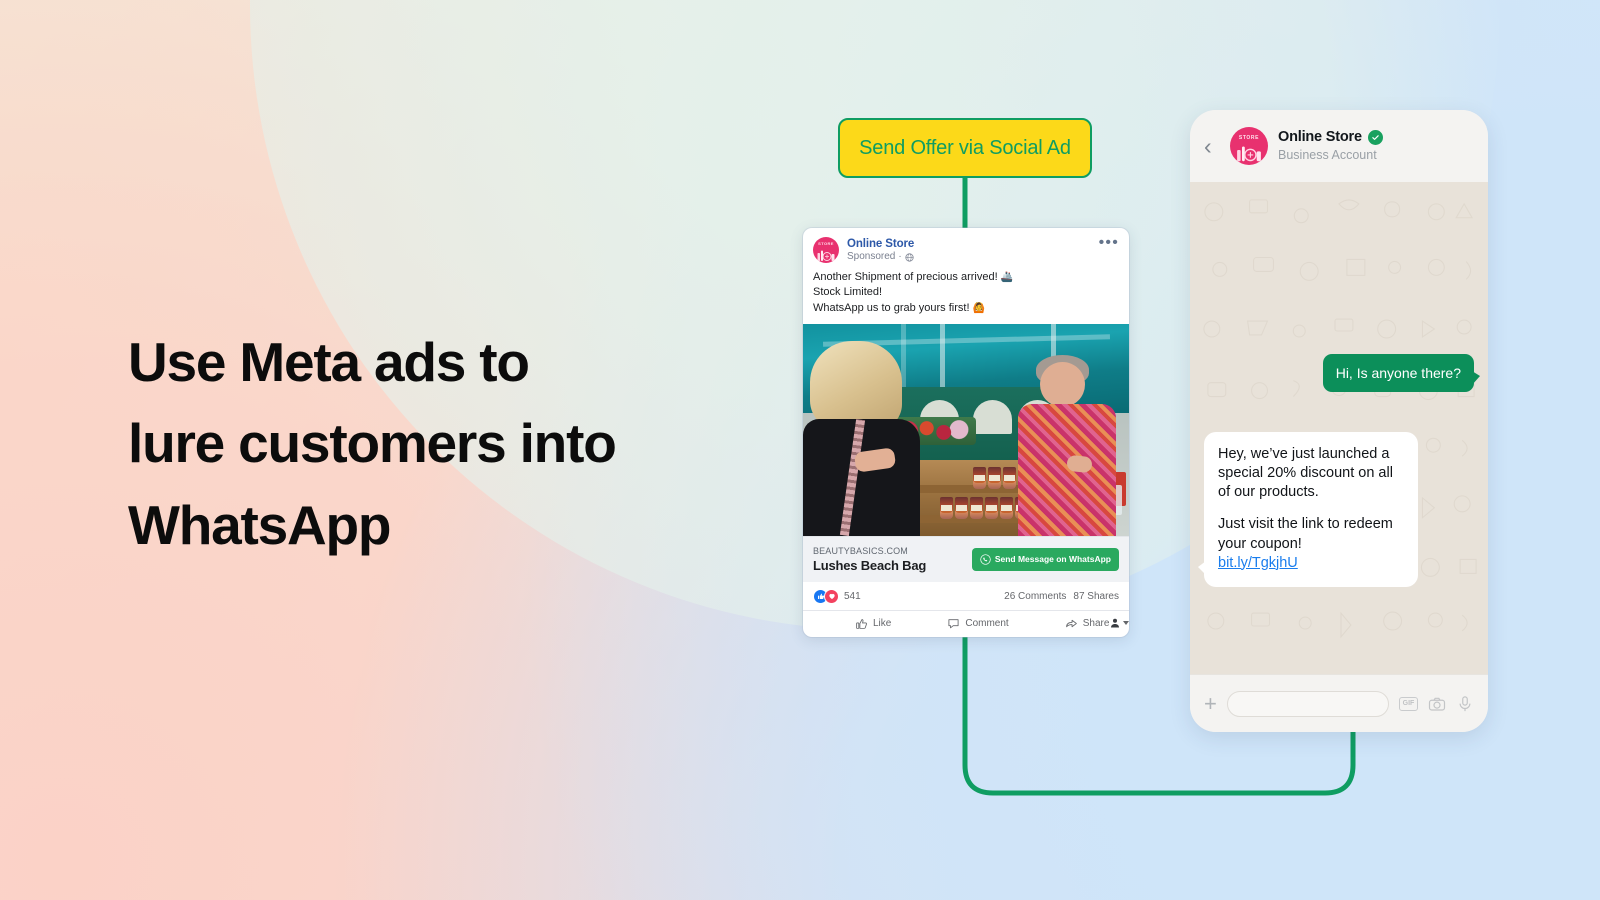  I want to click on gif-icon: GIF, so click(1408, 703).